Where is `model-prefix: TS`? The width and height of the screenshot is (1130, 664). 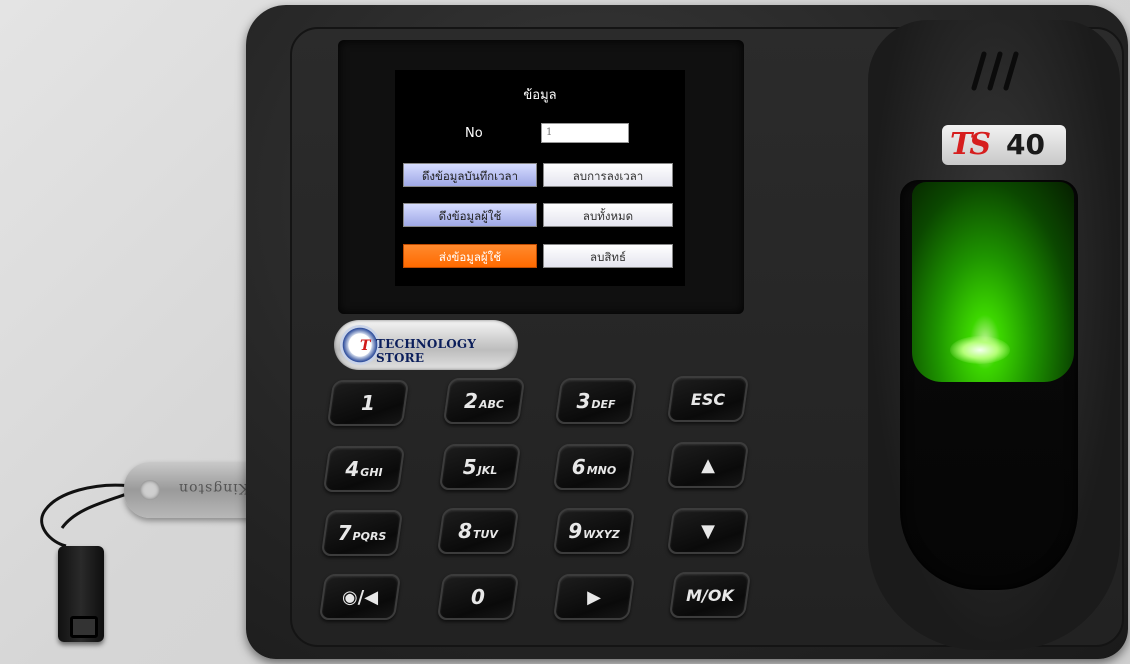
model-prefix: TS is located at coordinates (970, 144).